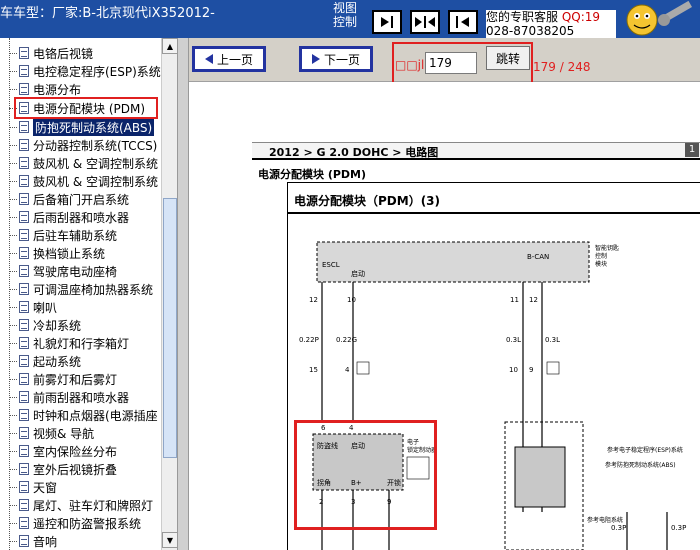 Image resolution: width=700 pixels, height=550 pixels. I want to click on tree-item: 后备箱门开启系统, so click(64, 199).